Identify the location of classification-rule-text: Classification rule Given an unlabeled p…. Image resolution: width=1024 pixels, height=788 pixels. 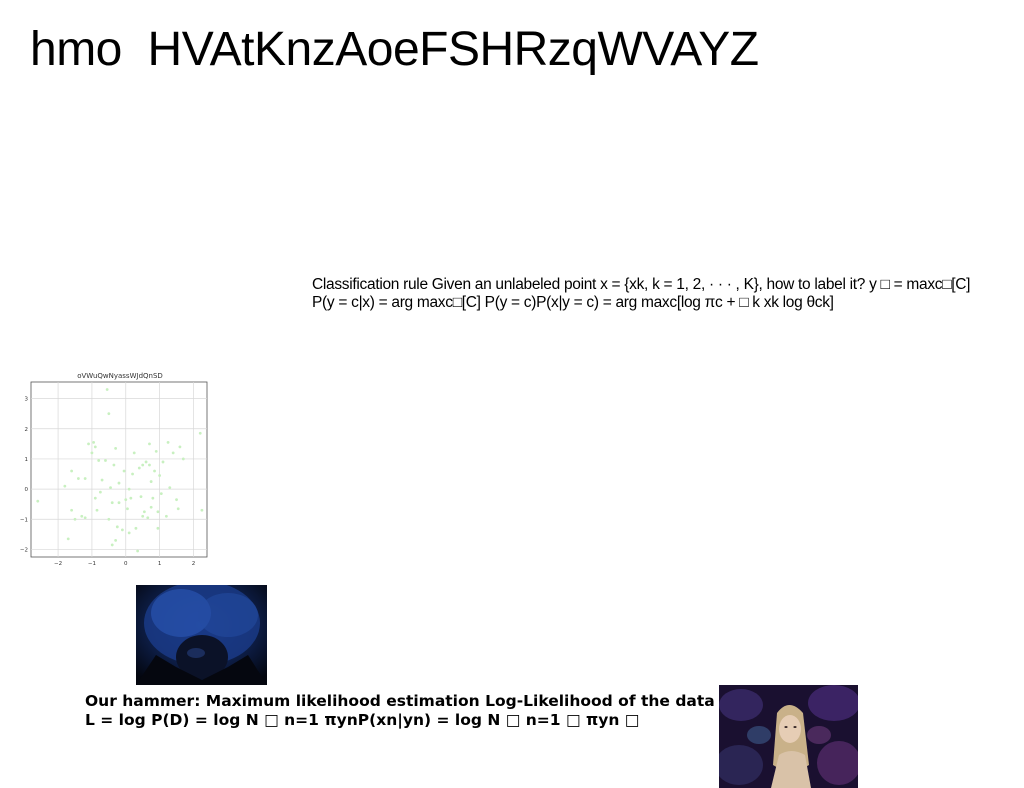
(641, 293).